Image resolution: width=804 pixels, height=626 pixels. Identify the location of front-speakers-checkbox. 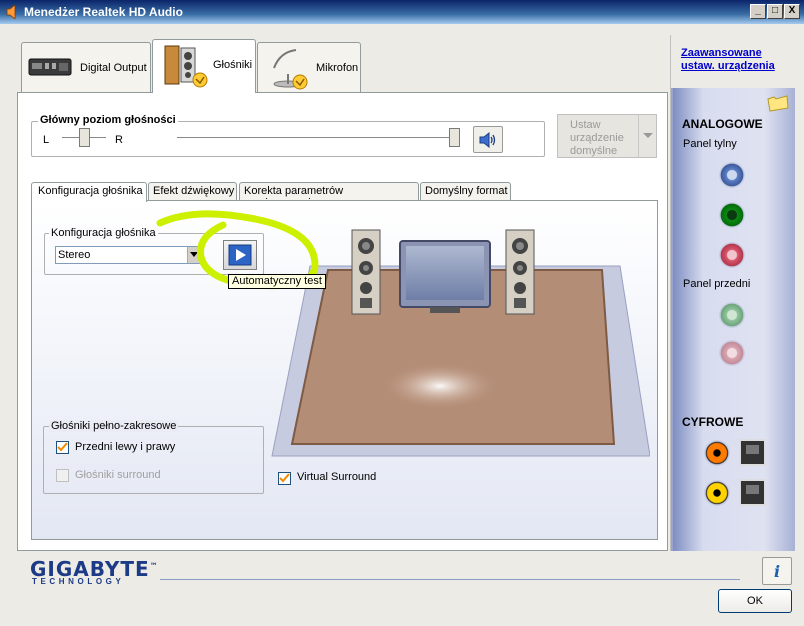
(62, 447).